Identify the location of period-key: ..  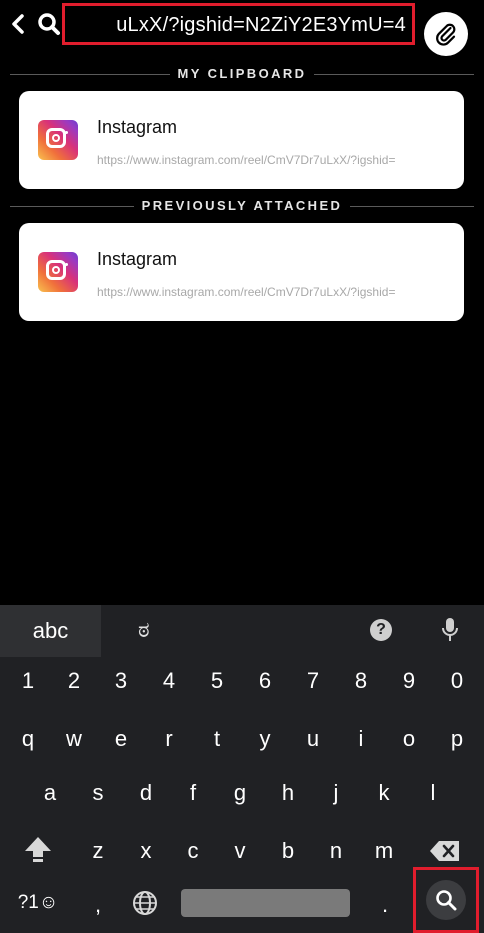
(385, 905).